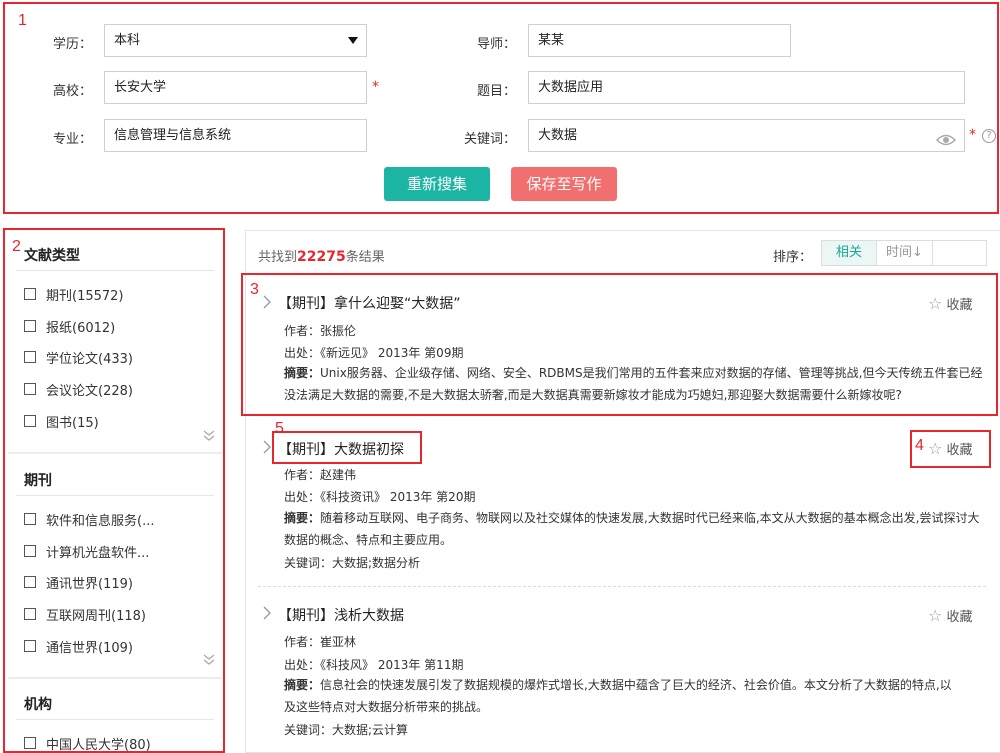 This screenshot has width=1000, height=753. Describe the element at coordinates (564, 184) in the screenshot. I see `save-to-writing-button: 保存至写作` at that location.